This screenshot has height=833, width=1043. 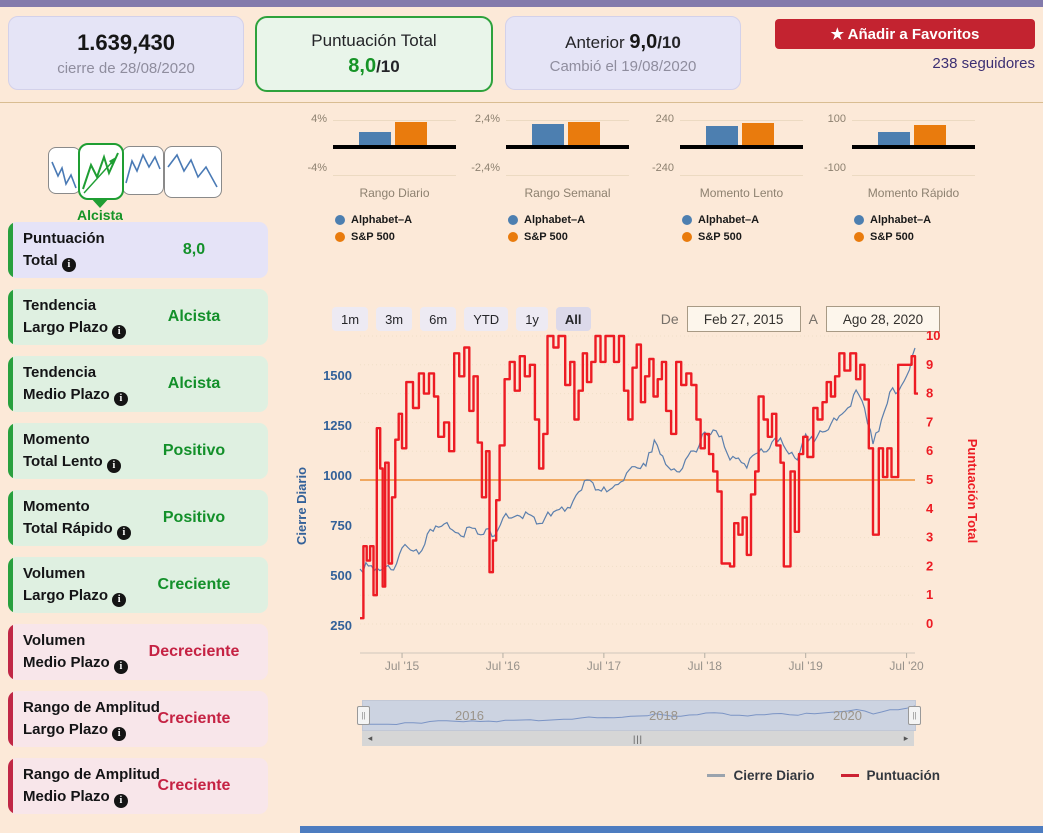 What do you see at coordinates (341, 625) in the screenshot?
I see `svg-text: 250` at bounding box center [341, 625].